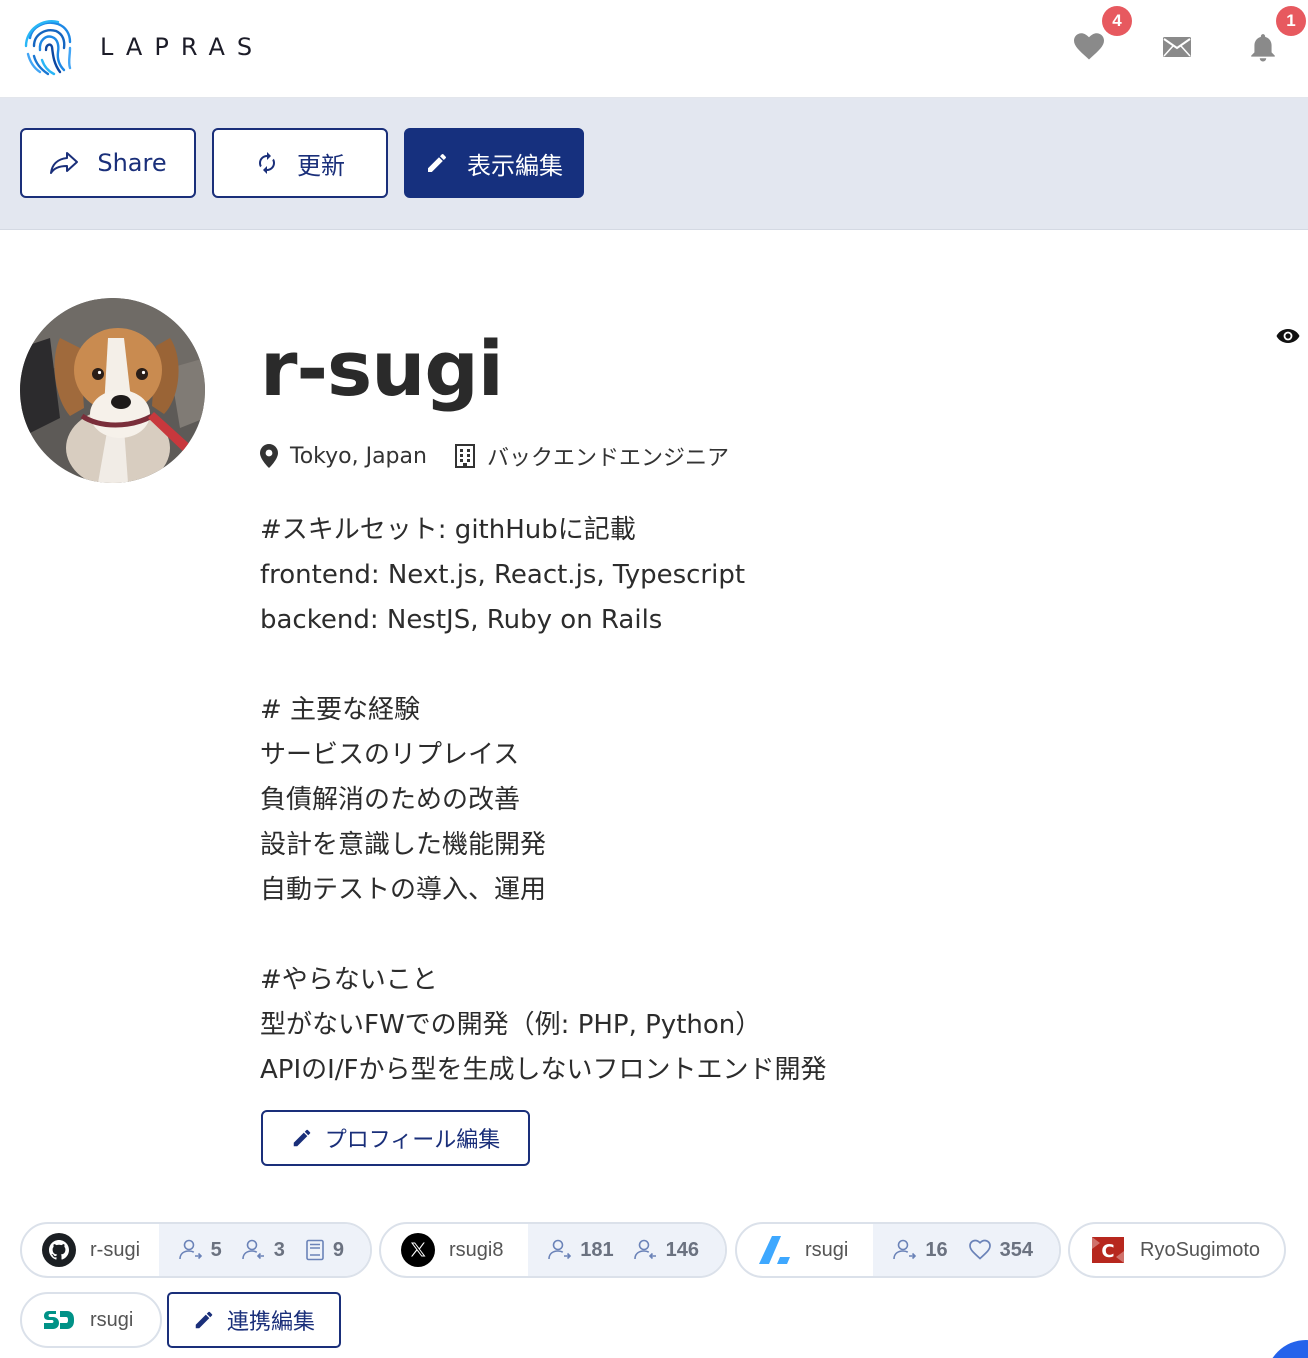 Image resolution: width=1308 pixels, height=1358 pixels. I want to click on profile-username: r-sugi, so click(382, 368).